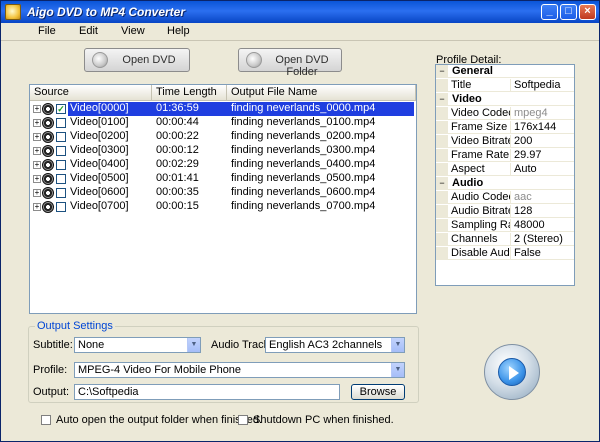 The width and height of the screenshot is (600, 442). I want to click on property-row: Disable AudioFalse, so click(505, 253).